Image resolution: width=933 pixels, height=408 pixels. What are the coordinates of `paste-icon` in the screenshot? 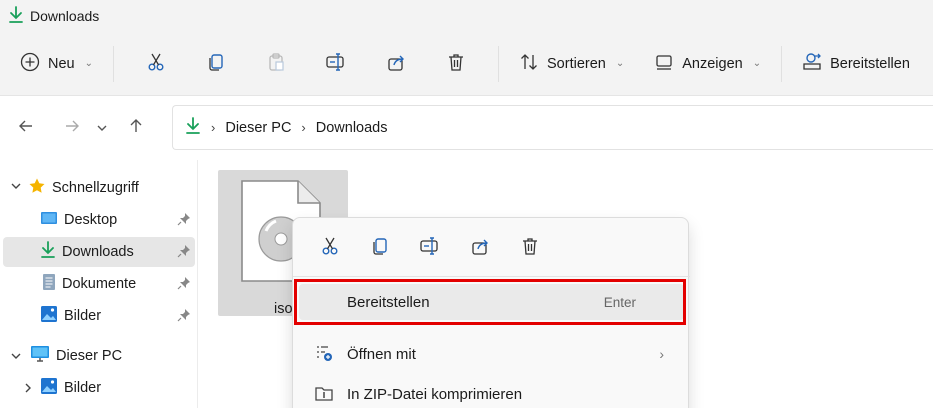 It's located at (276, 63).